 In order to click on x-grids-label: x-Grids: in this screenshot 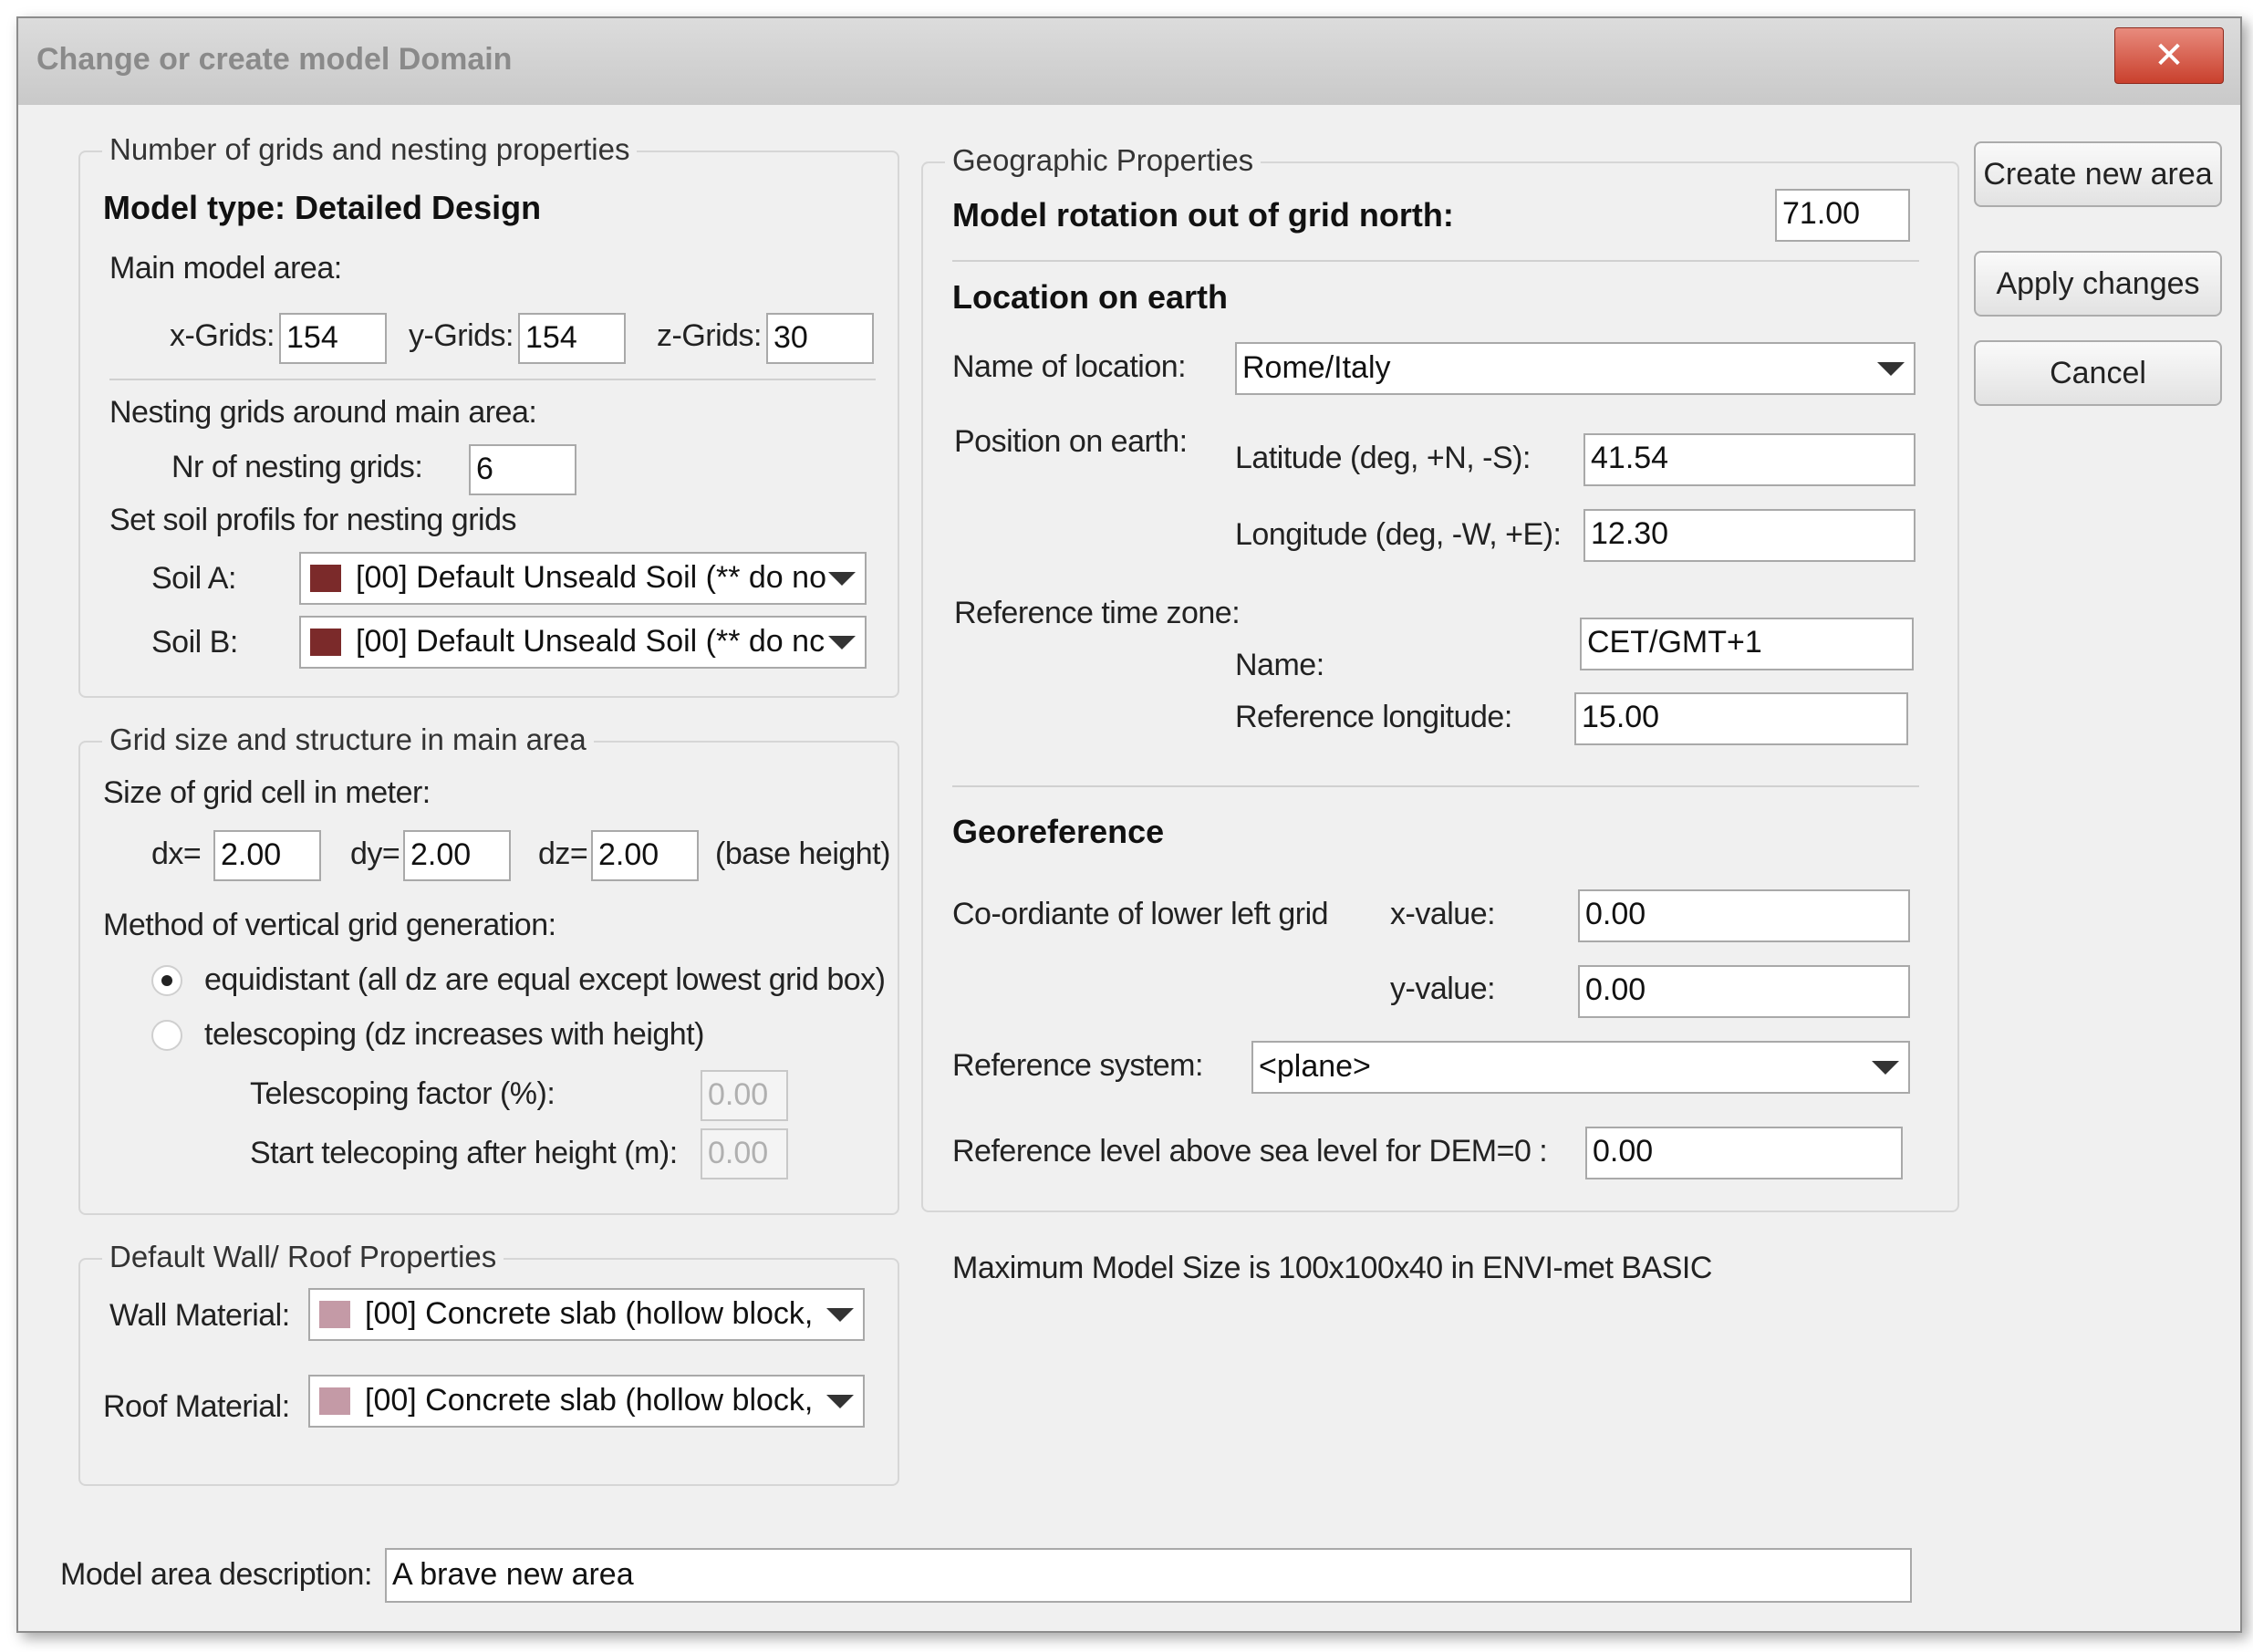, I will do `click(222, 336)`.